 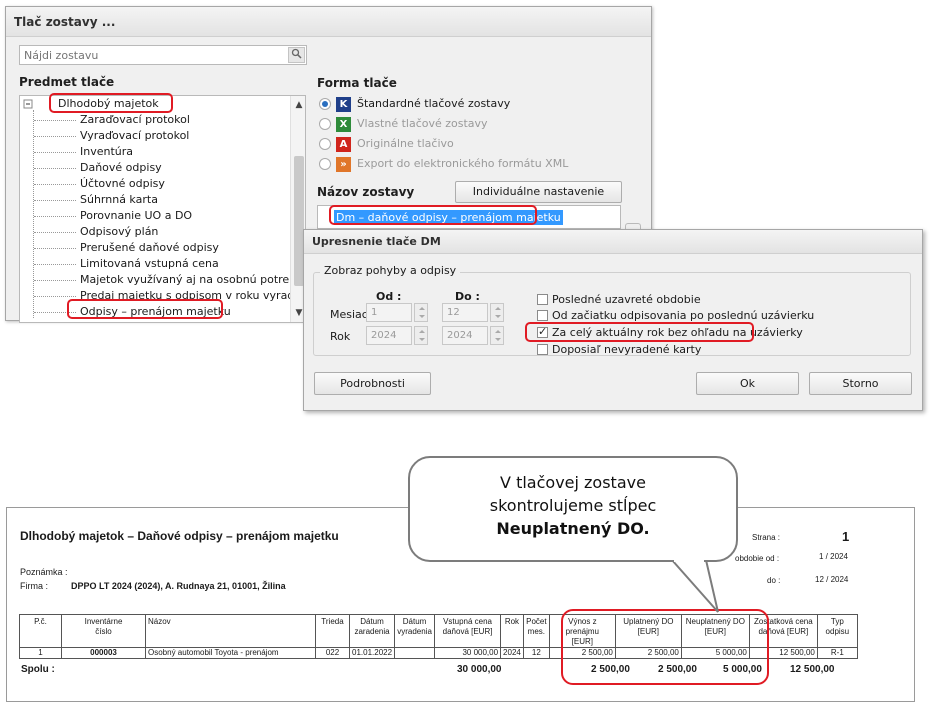 I want to click on table-cell: 12, so click(x=536, y=653).